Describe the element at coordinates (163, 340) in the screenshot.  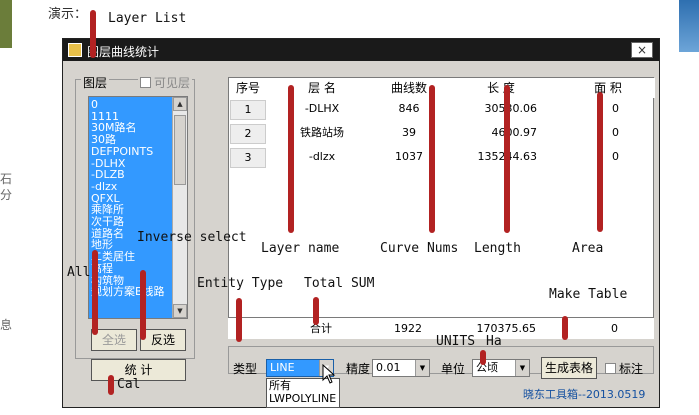
I see `inverse-select-button: 反选` at that location.